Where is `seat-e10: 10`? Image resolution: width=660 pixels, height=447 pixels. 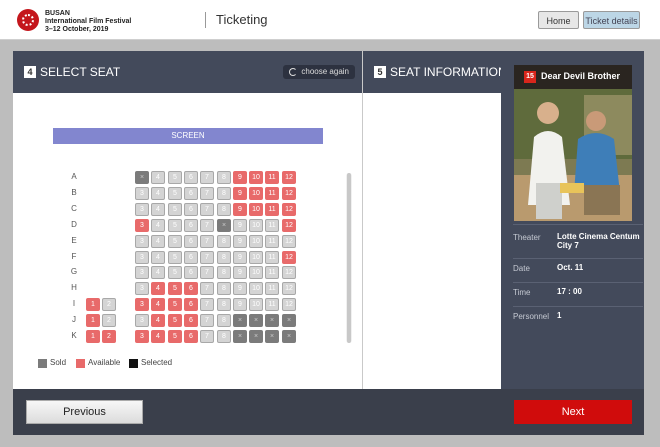
seat-e10: 10 is located at coordinates (256, 241).